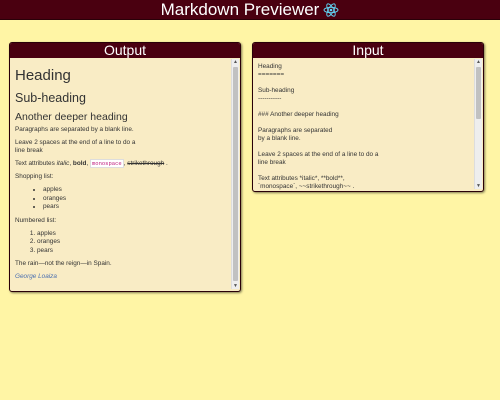  What do you see at coordinates (71, 117) in the screenshot?
I see `preview-heading-3: Another deeper heading` at bounding box center [71, 117].